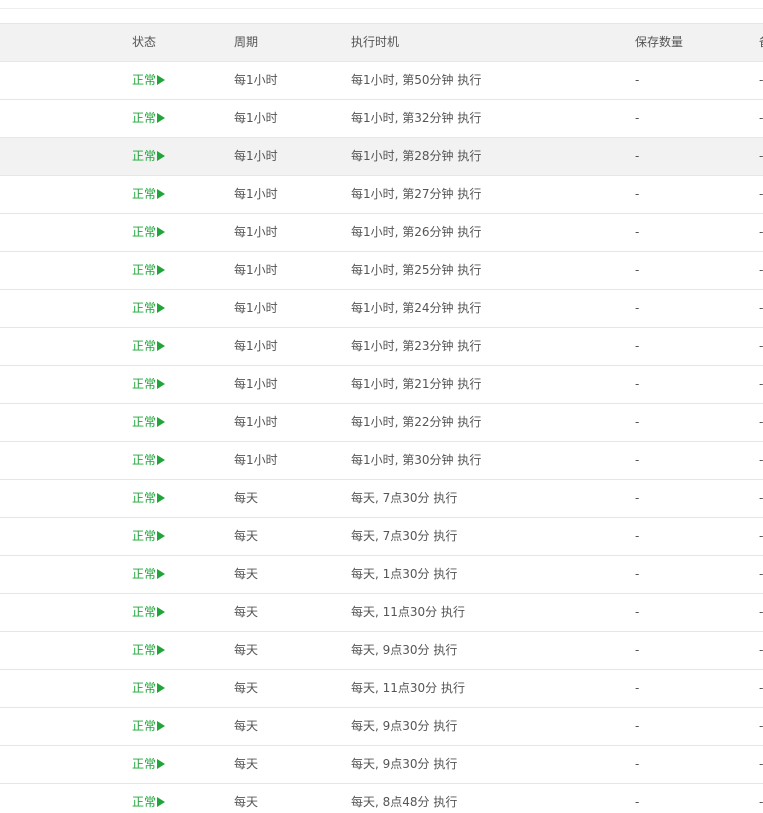 This screenshot has height=813, width=763. Describe the element at coordinates (690, 42) in the screenshot. I see `header-keep-count: 保存数量` at that location.